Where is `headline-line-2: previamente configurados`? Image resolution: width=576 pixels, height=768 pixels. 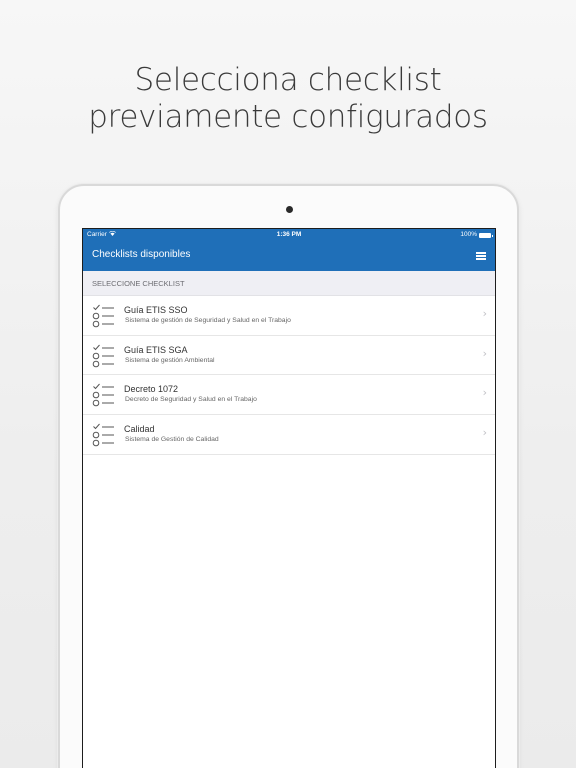
headline-line-2: previamente configurados is located at coordinates (288, 117).